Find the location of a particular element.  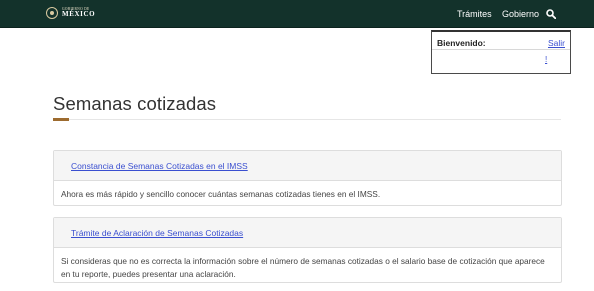

welcome-label: Bienvenido: is located at coordinates (461, 43).